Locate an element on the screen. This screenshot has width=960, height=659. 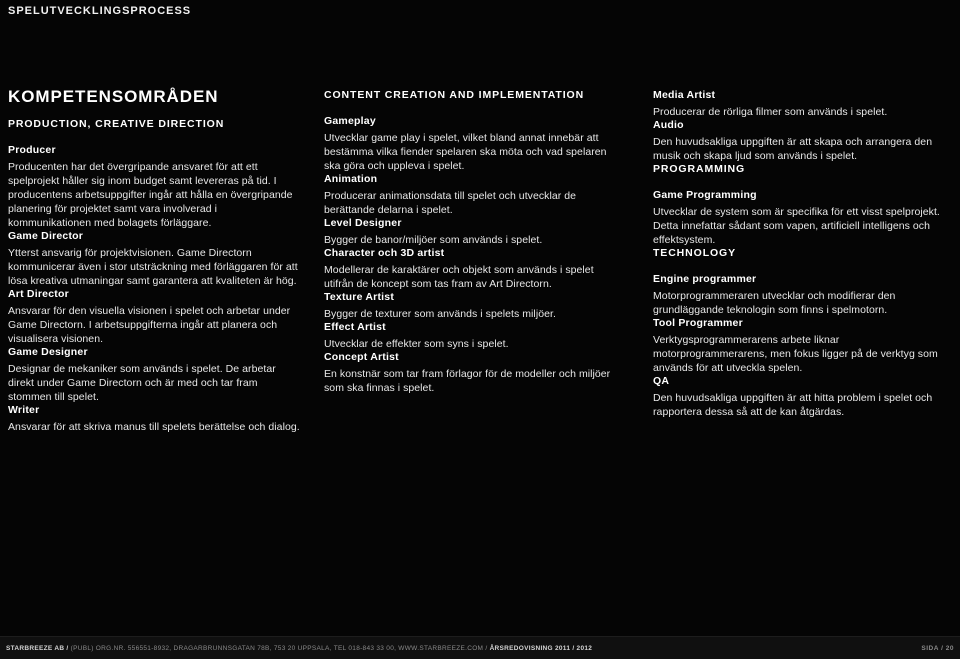
role-title: Tool Programmer is located at coordinates (698, 323).